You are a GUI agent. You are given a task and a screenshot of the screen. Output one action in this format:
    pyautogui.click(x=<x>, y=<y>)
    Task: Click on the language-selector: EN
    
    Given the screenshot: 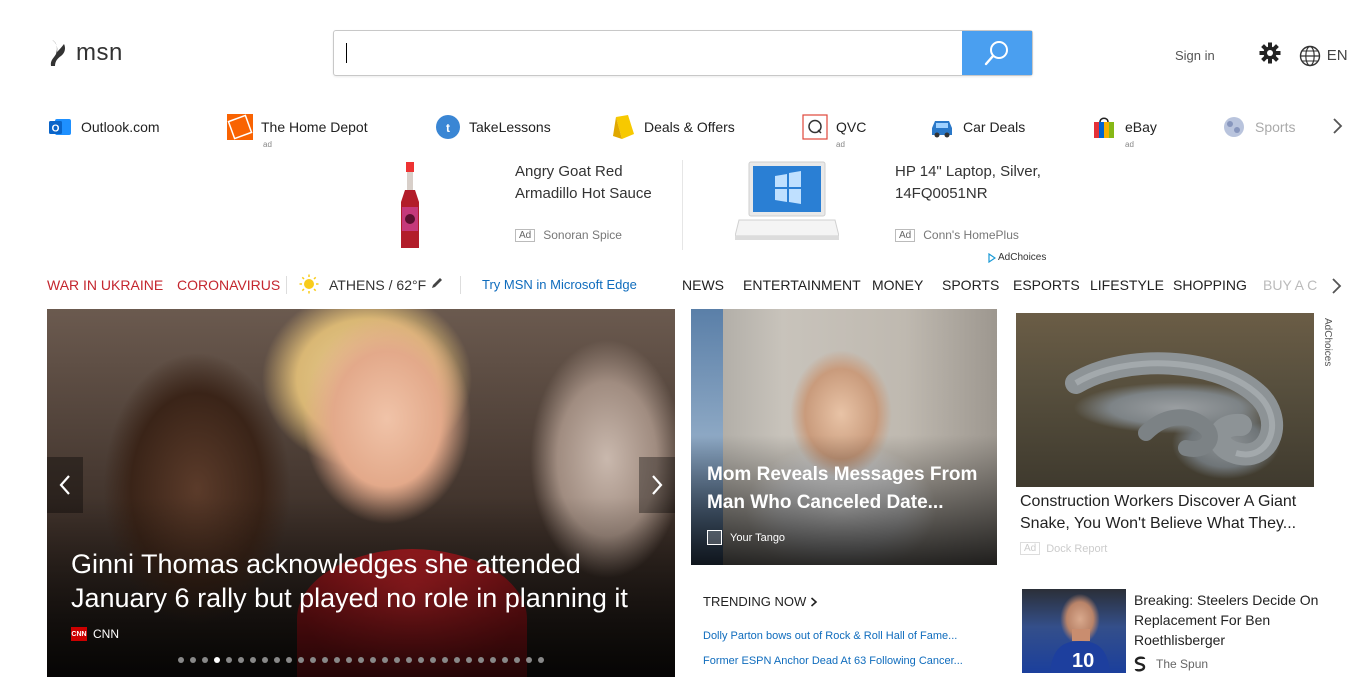 What is the action you would take?
    pyautogui.click(x=1323, y=56)
    